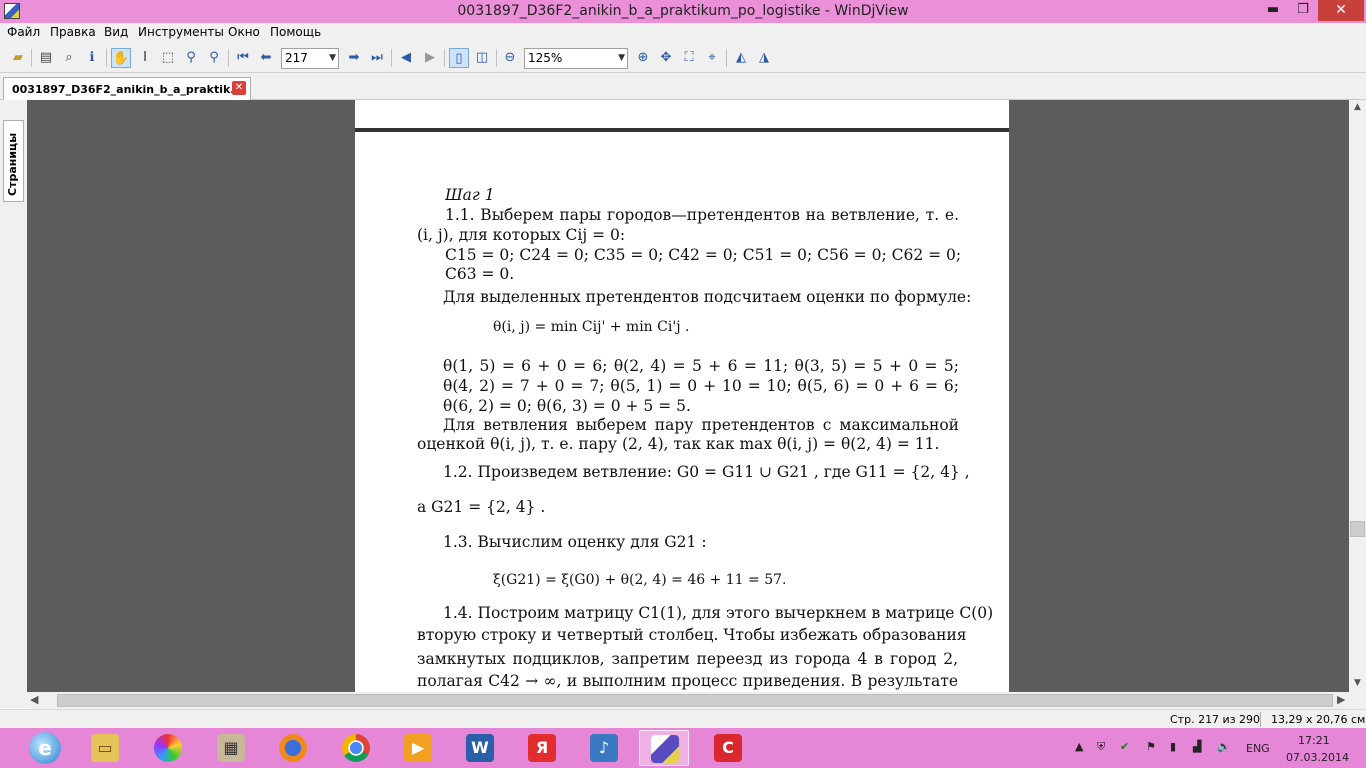 This screenshot has width=1366, height=768. I want to click on tray-flag-icon: ⚑, so click(1151, 746).